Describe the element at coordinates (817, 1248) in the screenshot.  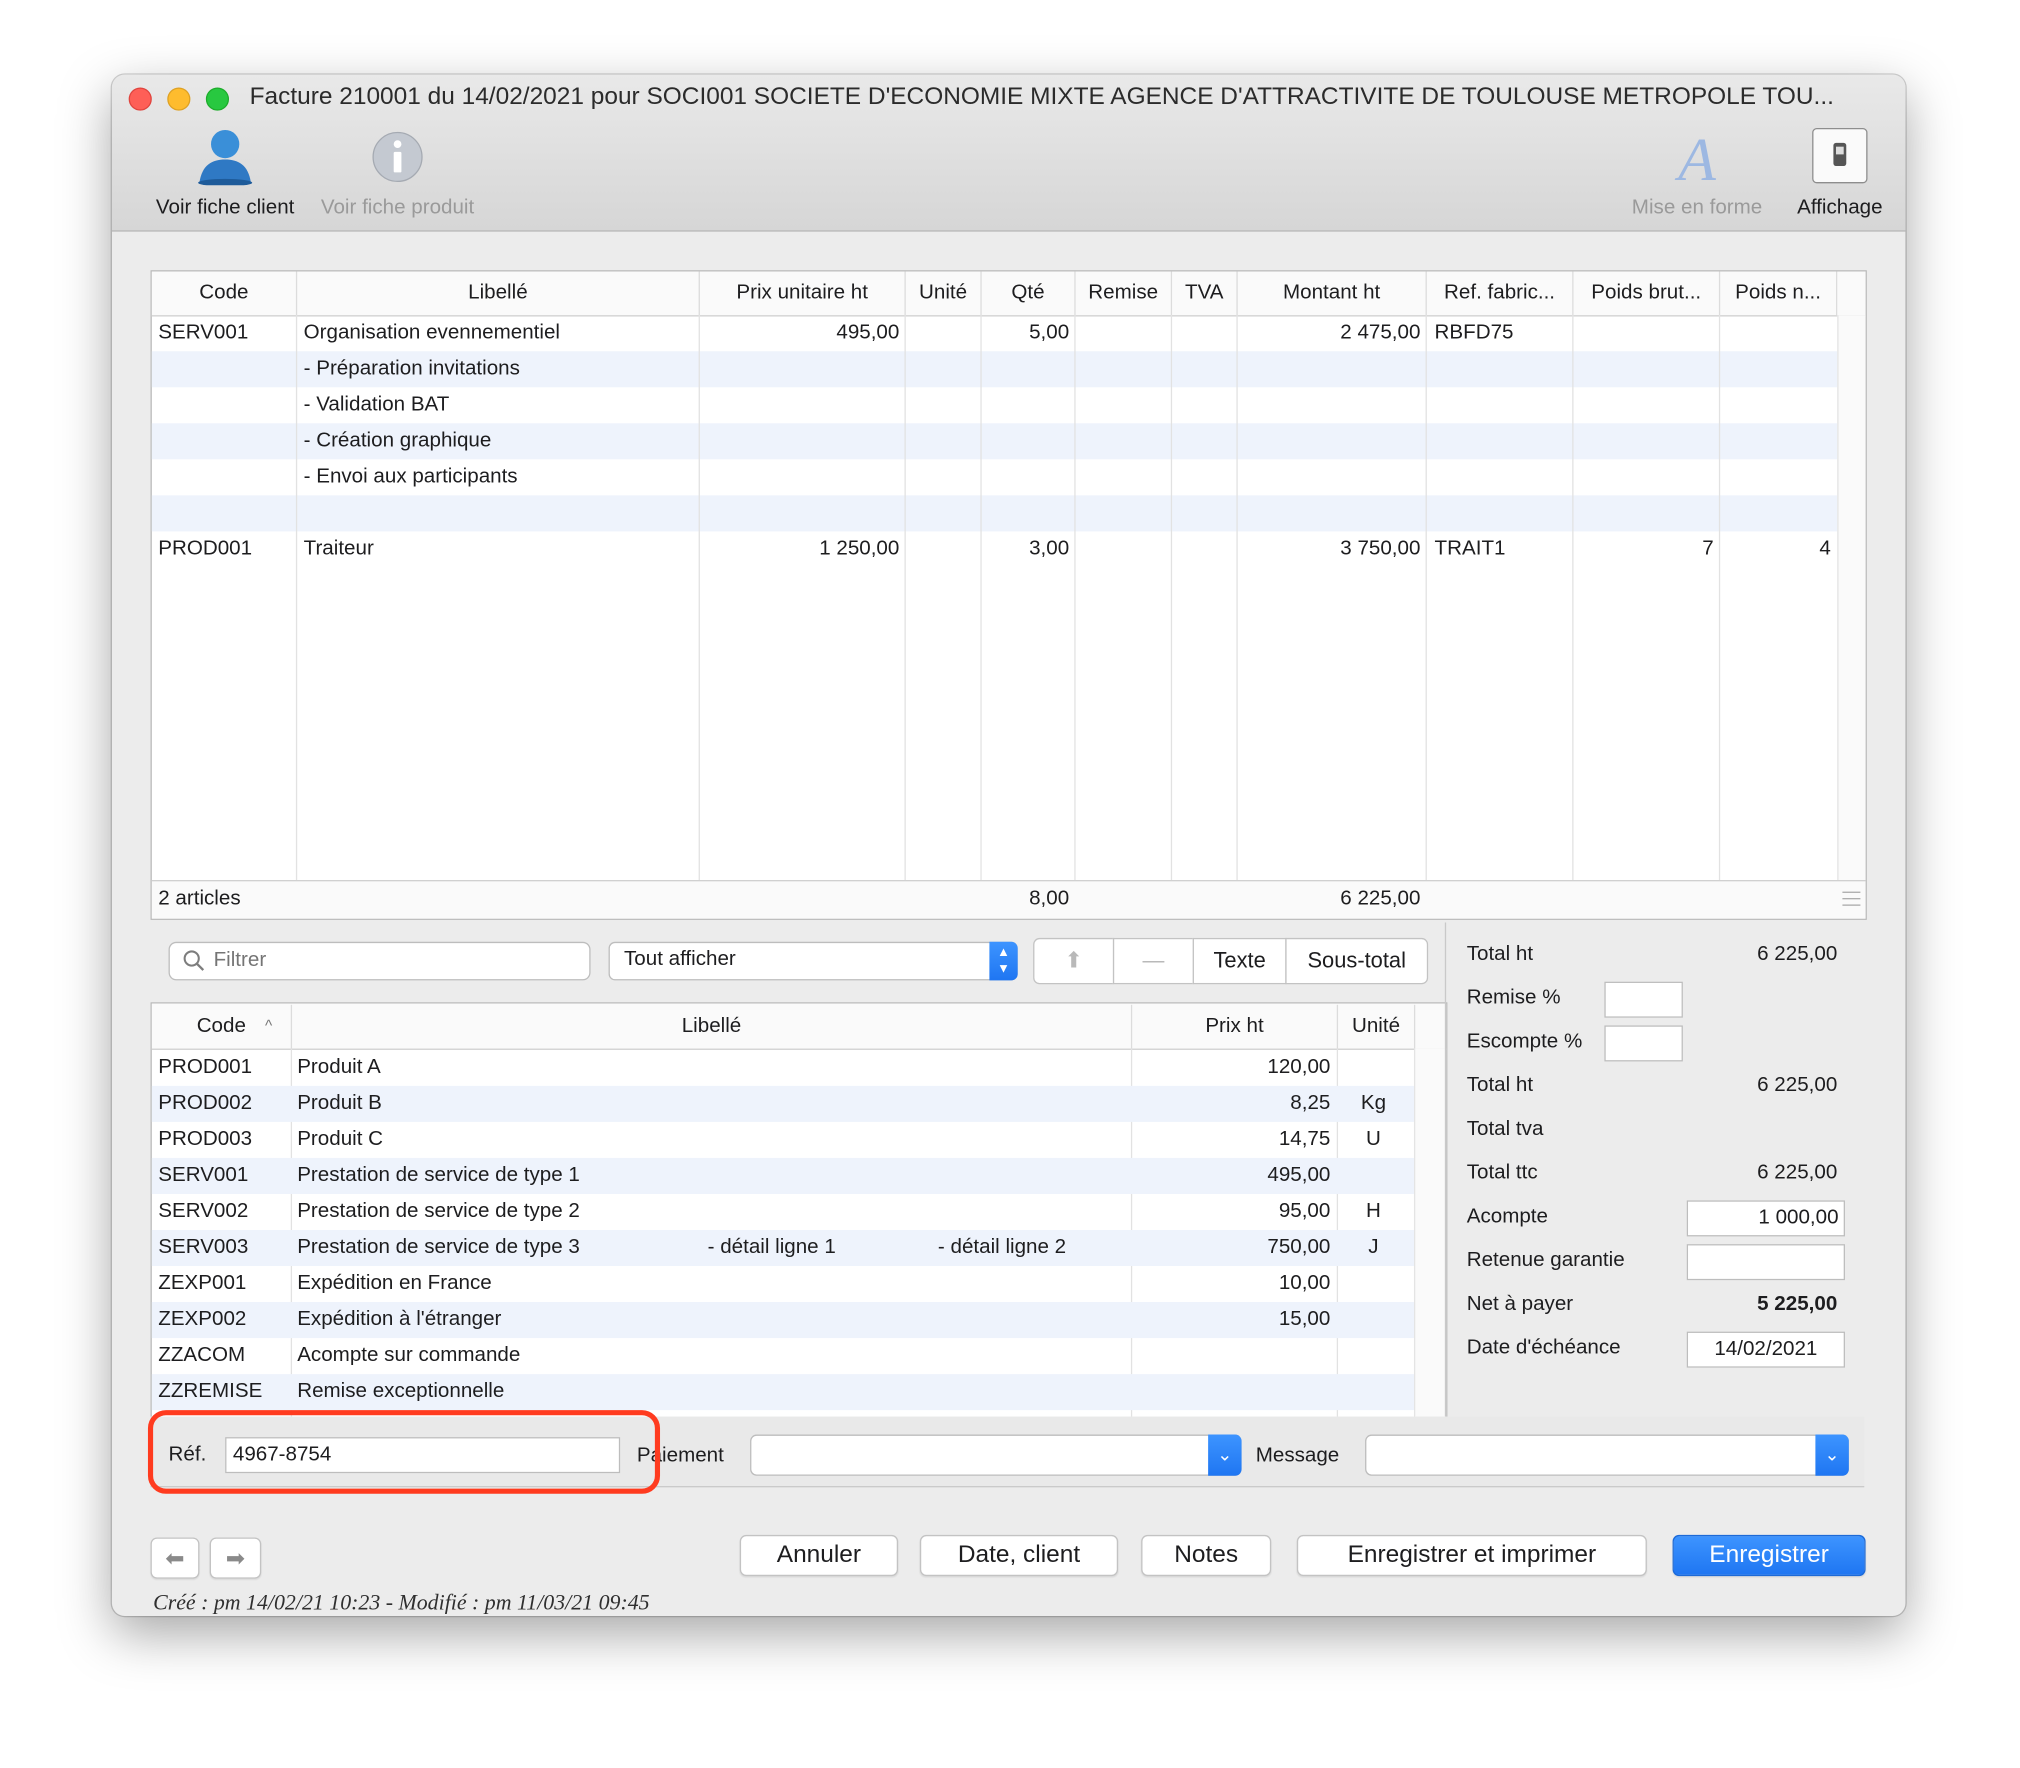
I see `catalog-cell-d1: - détail ligne 1` at that location.